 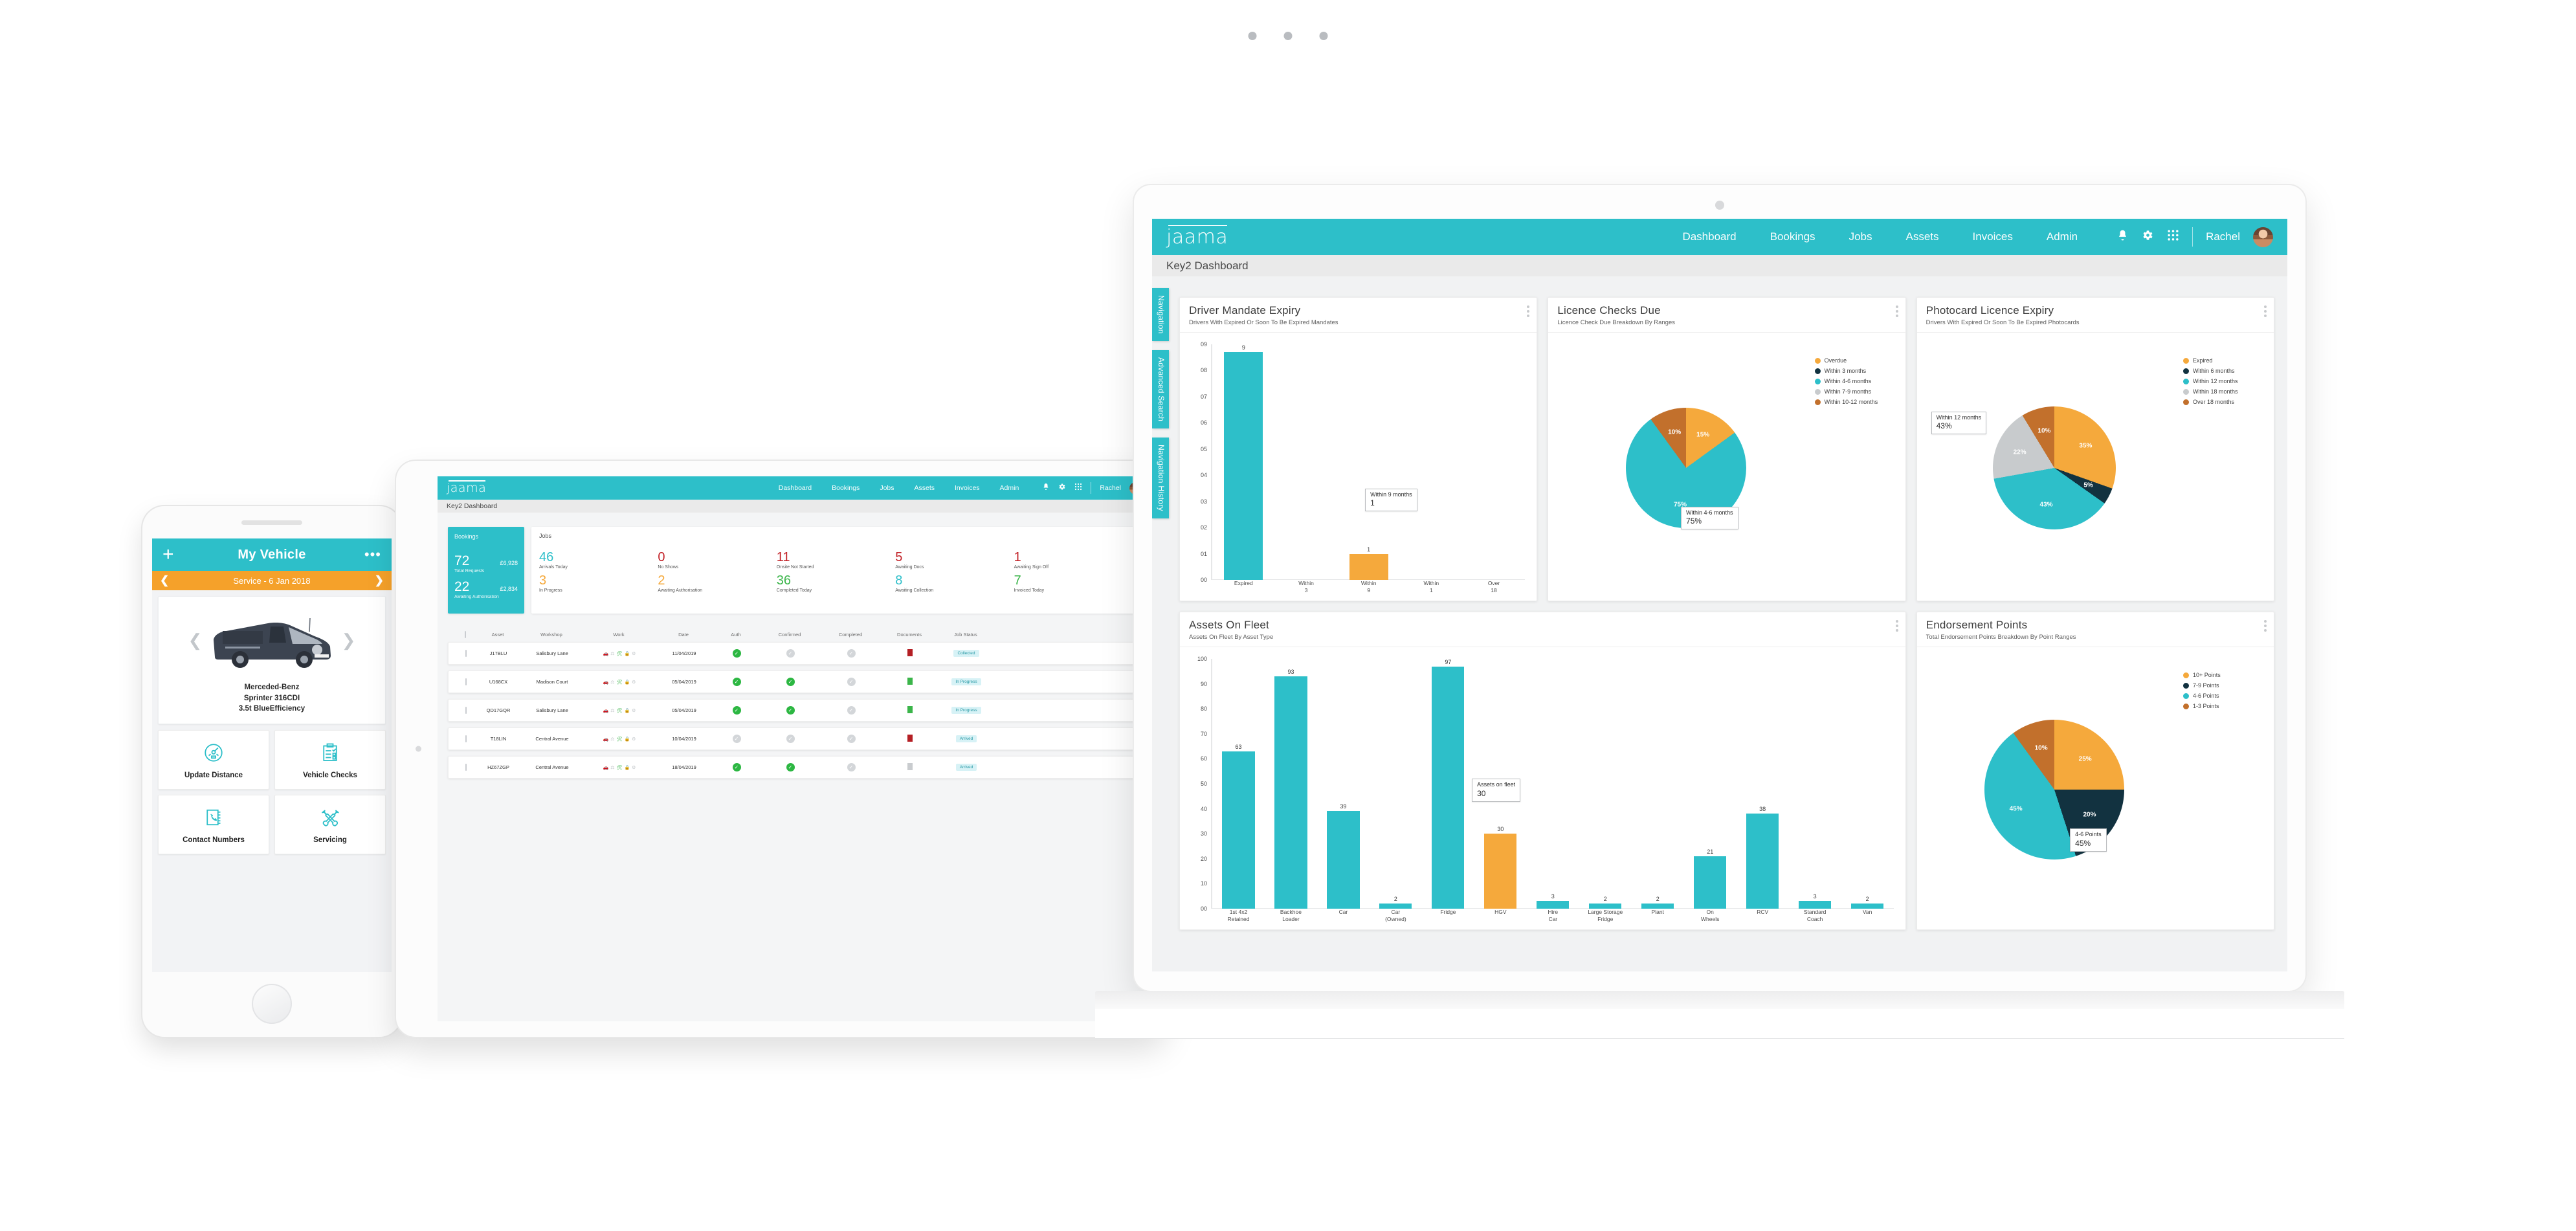 I want to click on bell-icon, so click(x=2122, y=237).